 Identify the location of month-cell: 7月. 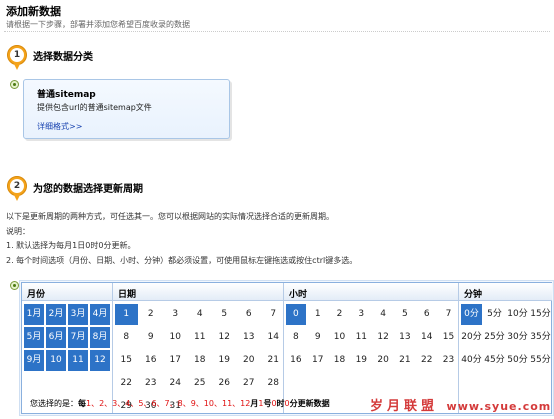
(78, 337).